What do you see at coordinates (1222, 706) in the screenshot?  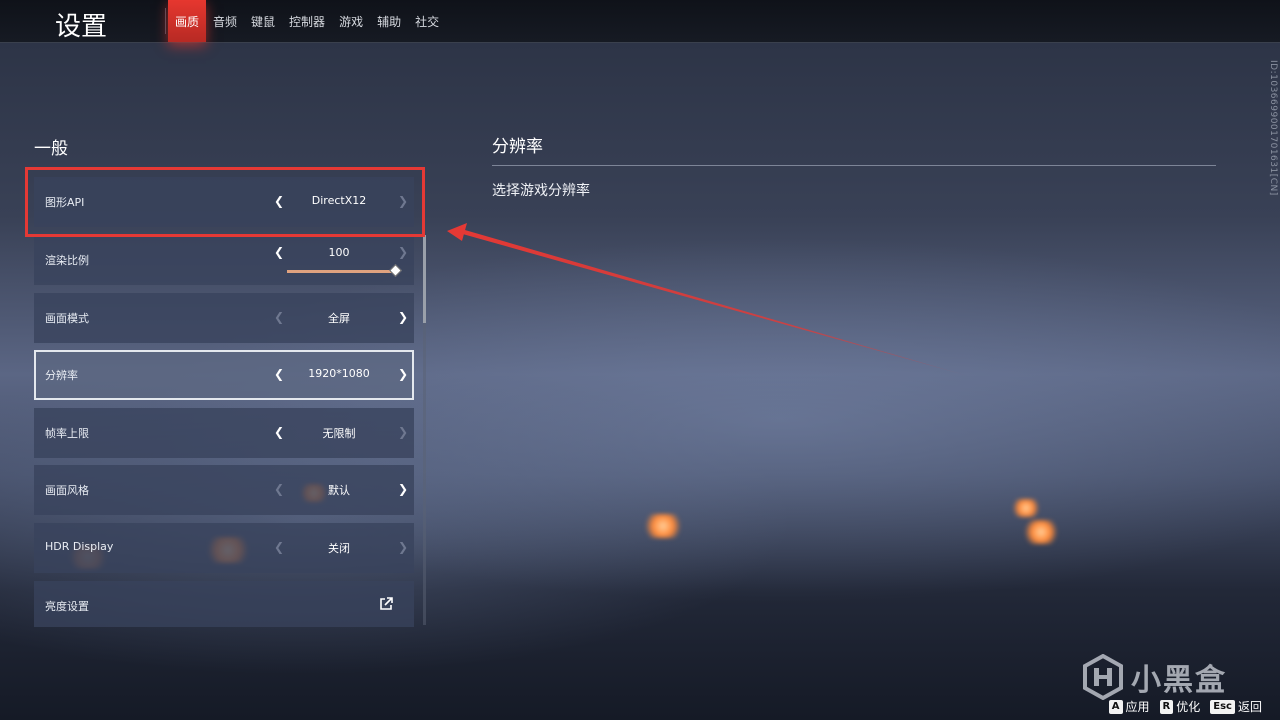 I see `key-icon: Esc` at bounding box center [1222, 706].